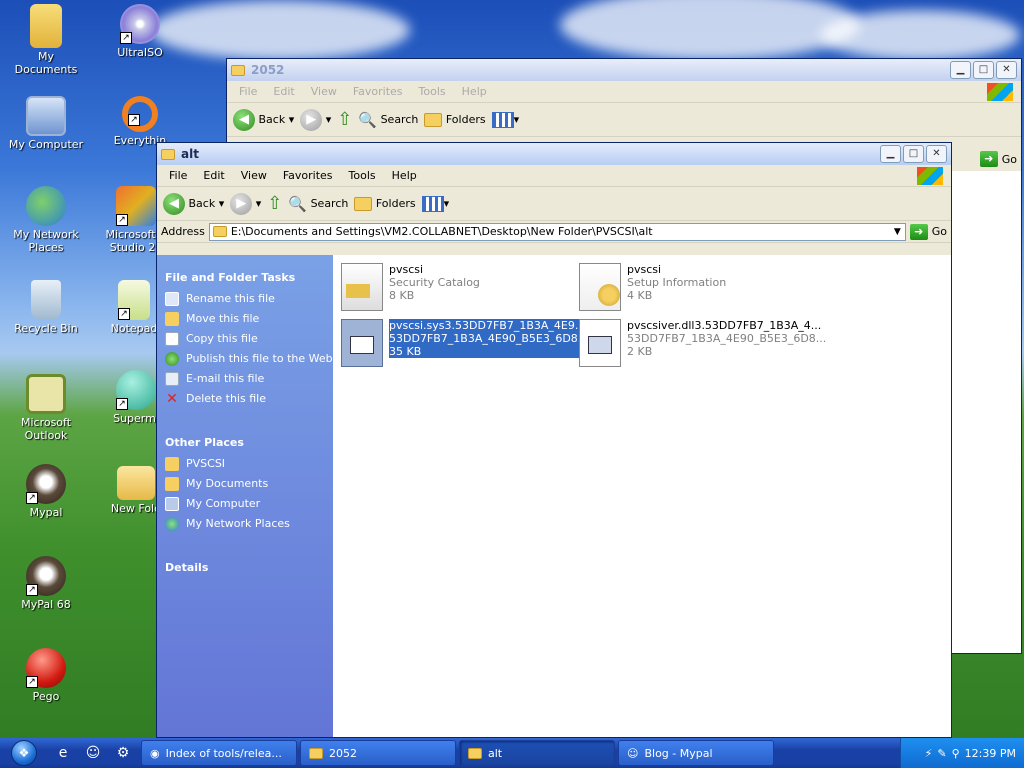 The image size is (1024, 768). I want to click on my-documents-icon, so click(46, 26).